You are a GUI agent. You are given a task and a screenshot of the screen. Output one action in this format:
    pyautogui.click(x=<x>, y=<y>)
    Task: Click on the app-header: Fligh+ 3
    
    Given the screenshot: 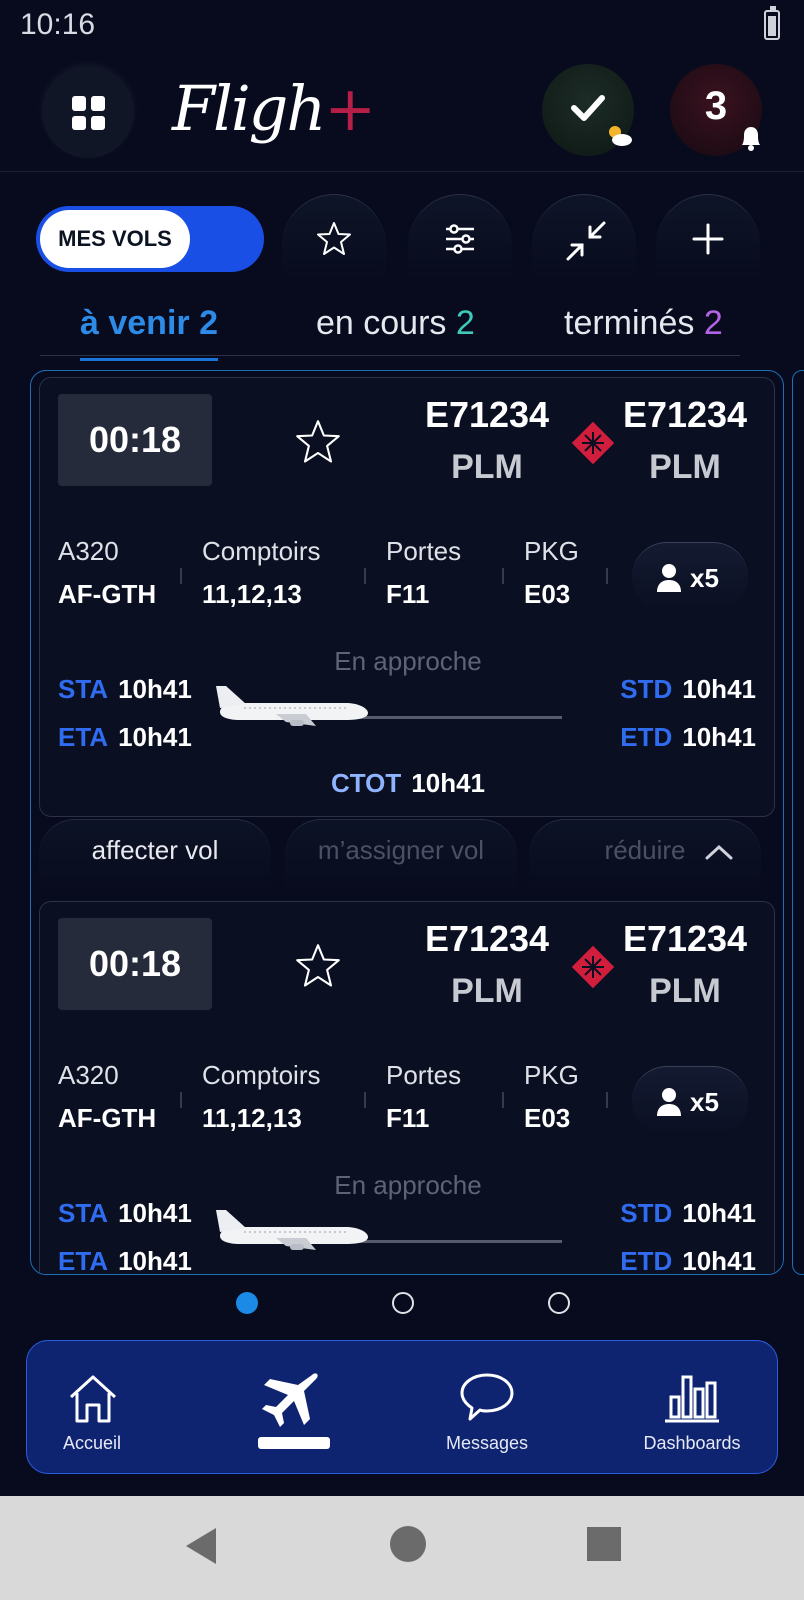 What is the action you would take?
    pyautogui.click(x=402, y=112)
    